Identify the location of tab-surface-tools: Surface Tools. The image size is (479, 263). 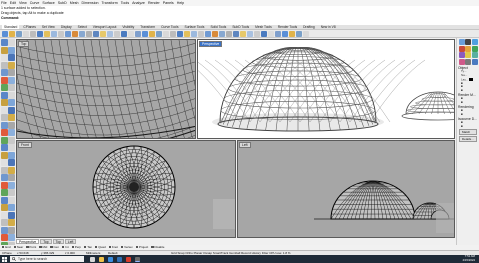
(195, 27).